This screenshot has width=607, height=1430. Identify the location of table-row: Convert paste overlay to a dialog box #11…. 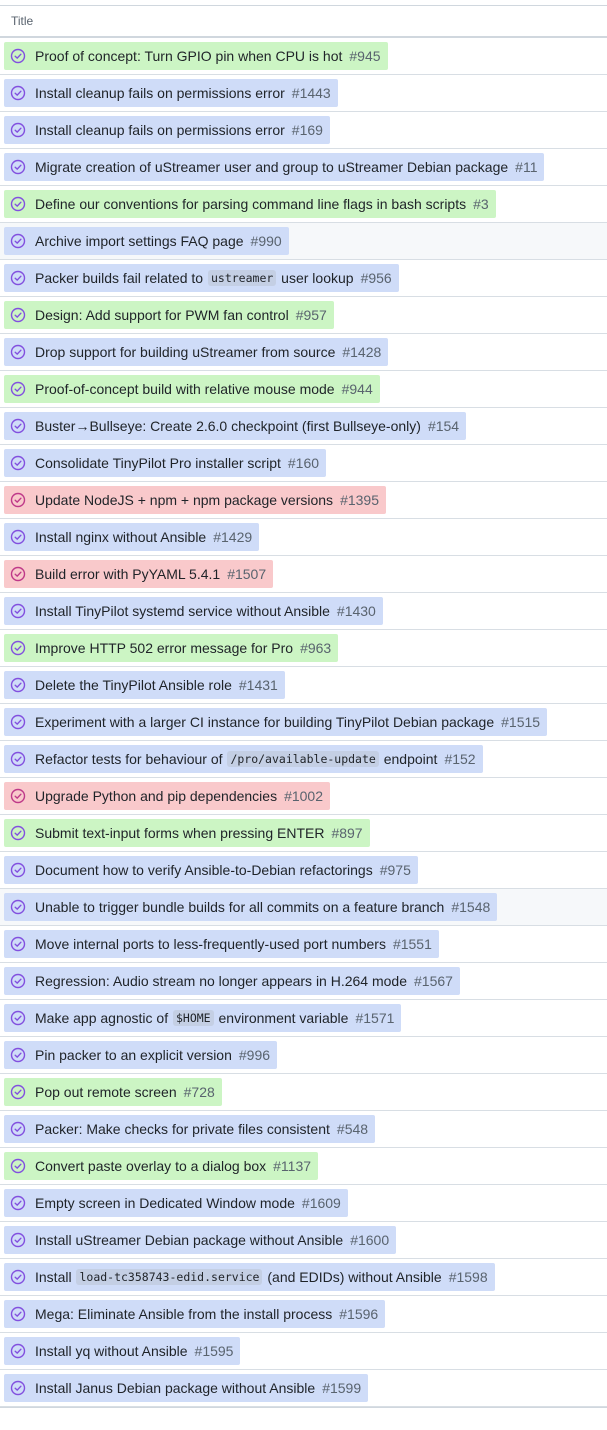
(303, 1166).